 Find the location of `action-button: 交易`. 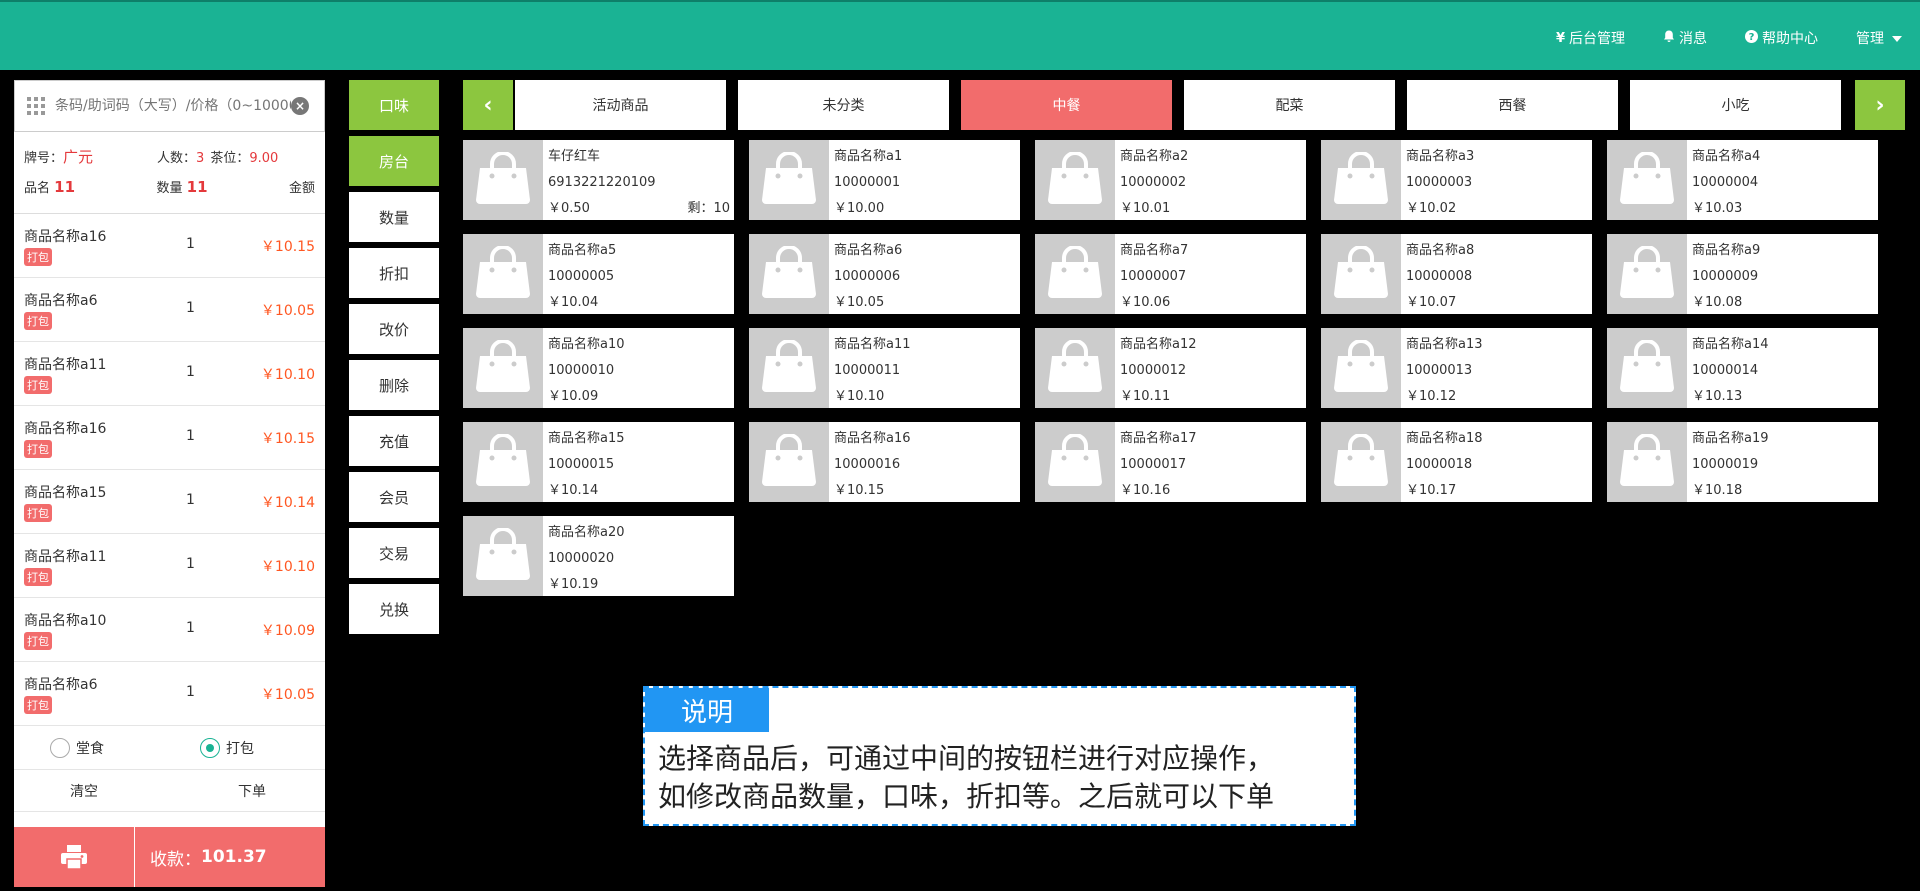

action-button: 交易 is located at coordinates (394, 553).